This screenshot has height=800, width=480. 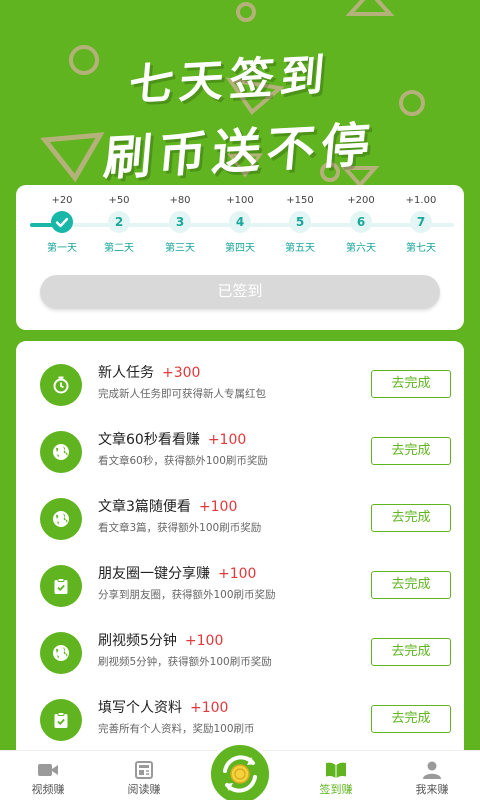 What do you see at coordinates (62, 248) in the screenshot?
I see `day-label: 第一天` at bounding box center [62, 248].